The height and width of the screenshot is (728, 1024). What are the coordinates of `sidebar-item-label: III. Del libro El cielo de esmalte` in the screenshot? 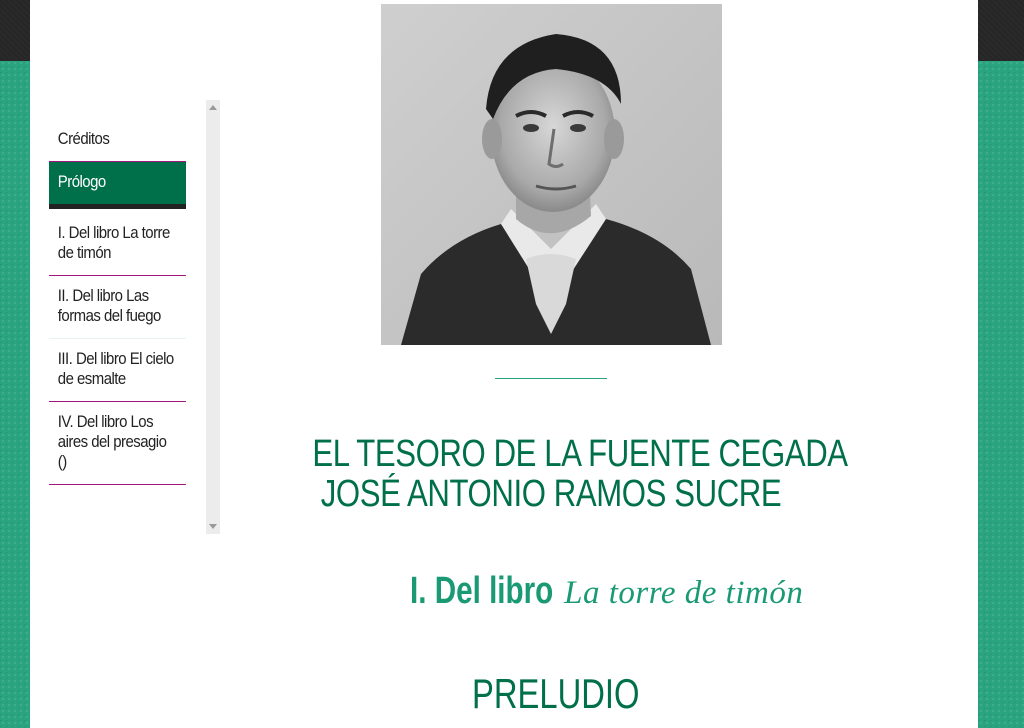 It's located at (115, 368).